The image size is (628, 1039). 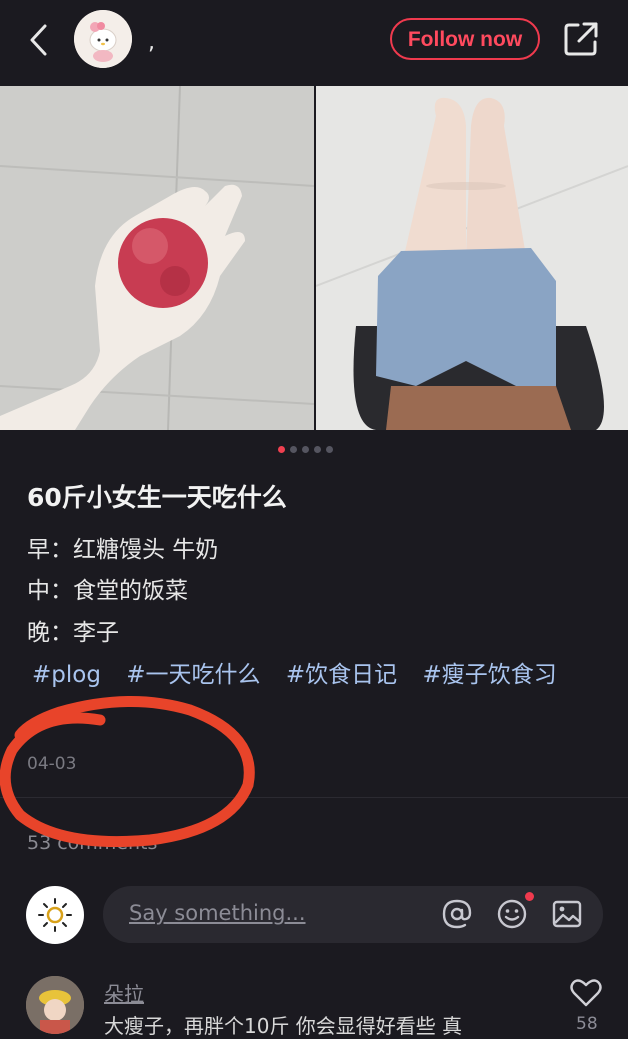 What do you see at coordinates (587, 1024) in the screenshot?
I see `like-count: 58` at bounding box center [587, 1024].